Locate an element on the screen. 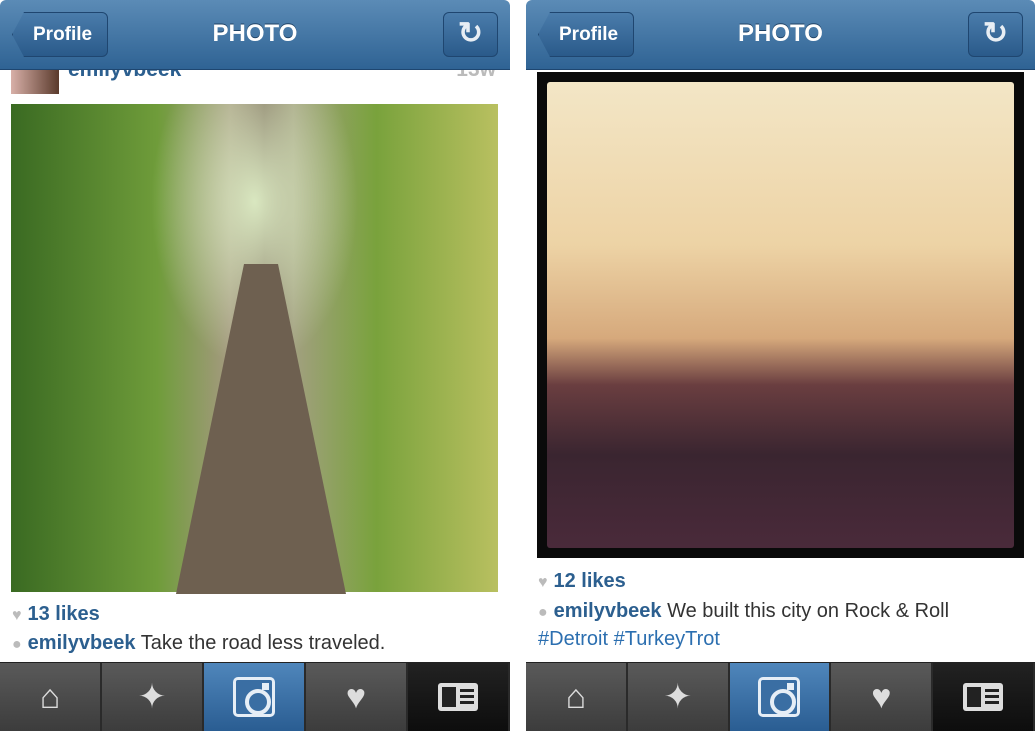 This screenshot has width=1035, height=731. likes-row: ♥ 13 likes is located at coordinates (56, 614).